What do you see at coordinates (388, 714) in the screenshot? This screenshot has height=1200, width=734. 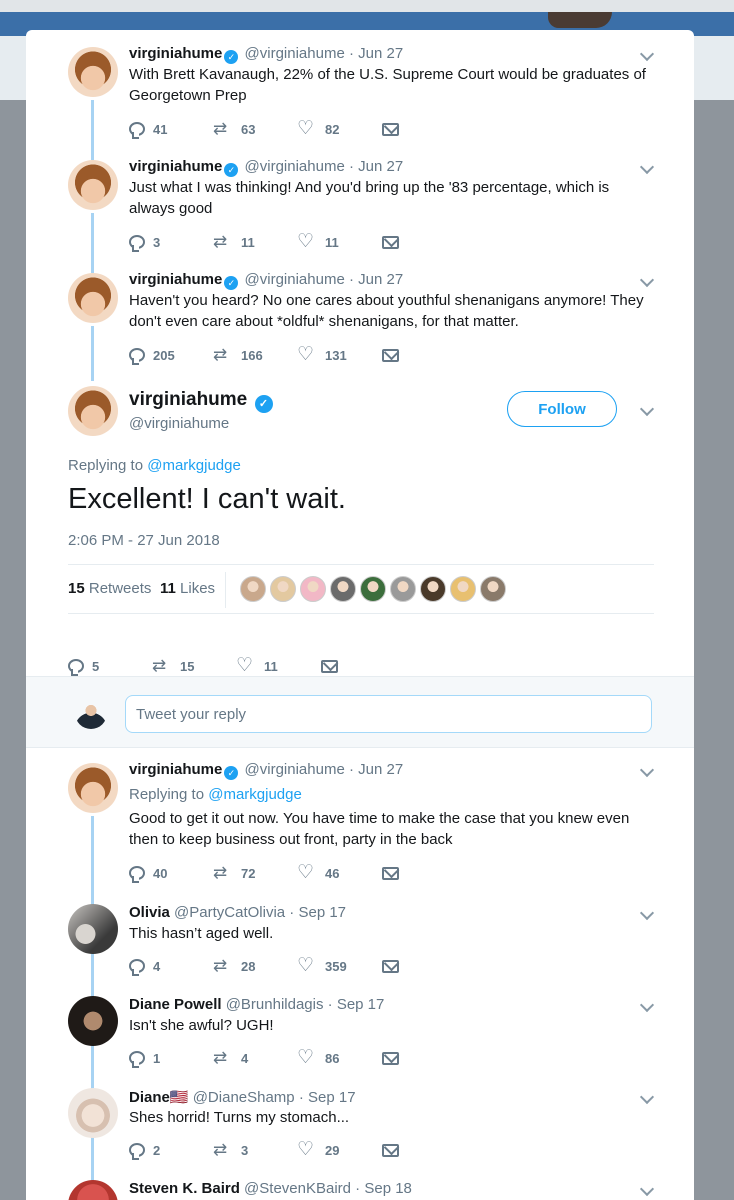 I see `reply-input` at bounding box center [388, 714].